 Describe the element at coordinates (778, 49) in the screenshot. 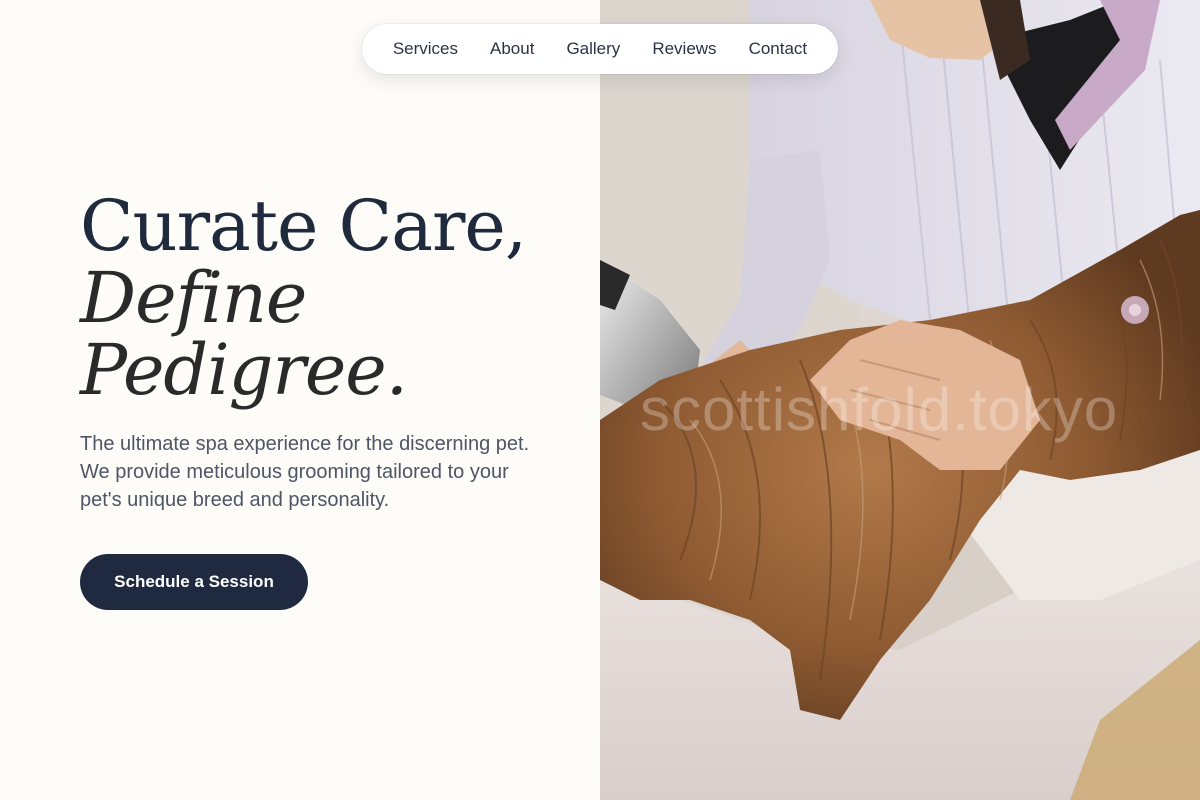

I see `nav-item-contact: Contact` at that location.